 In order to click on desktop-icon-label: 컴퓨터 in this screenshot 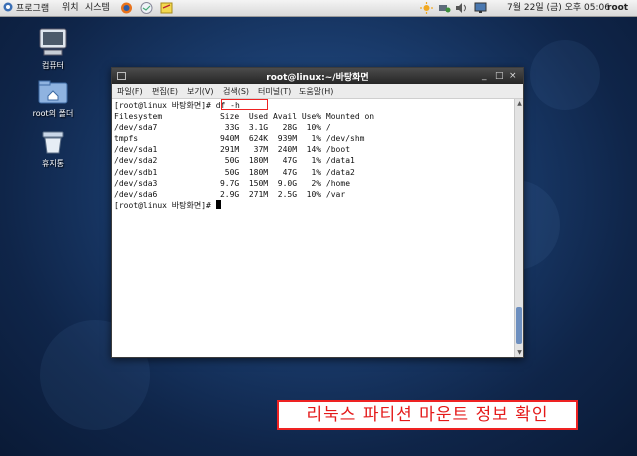, I will do `click(53, 65)`.